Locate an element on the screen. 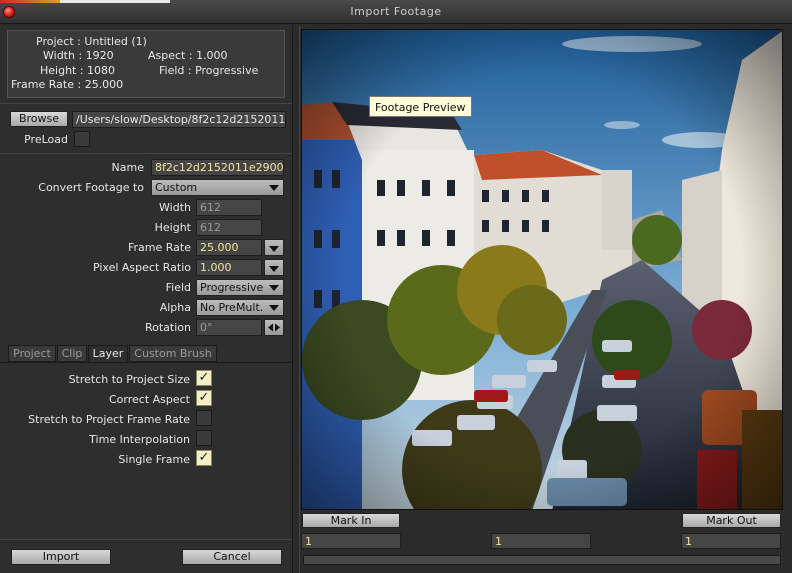 Image resolution: width=792 pixels, height=573 pixels. alpha-label: Alpha is located at coordinates (175, 307).